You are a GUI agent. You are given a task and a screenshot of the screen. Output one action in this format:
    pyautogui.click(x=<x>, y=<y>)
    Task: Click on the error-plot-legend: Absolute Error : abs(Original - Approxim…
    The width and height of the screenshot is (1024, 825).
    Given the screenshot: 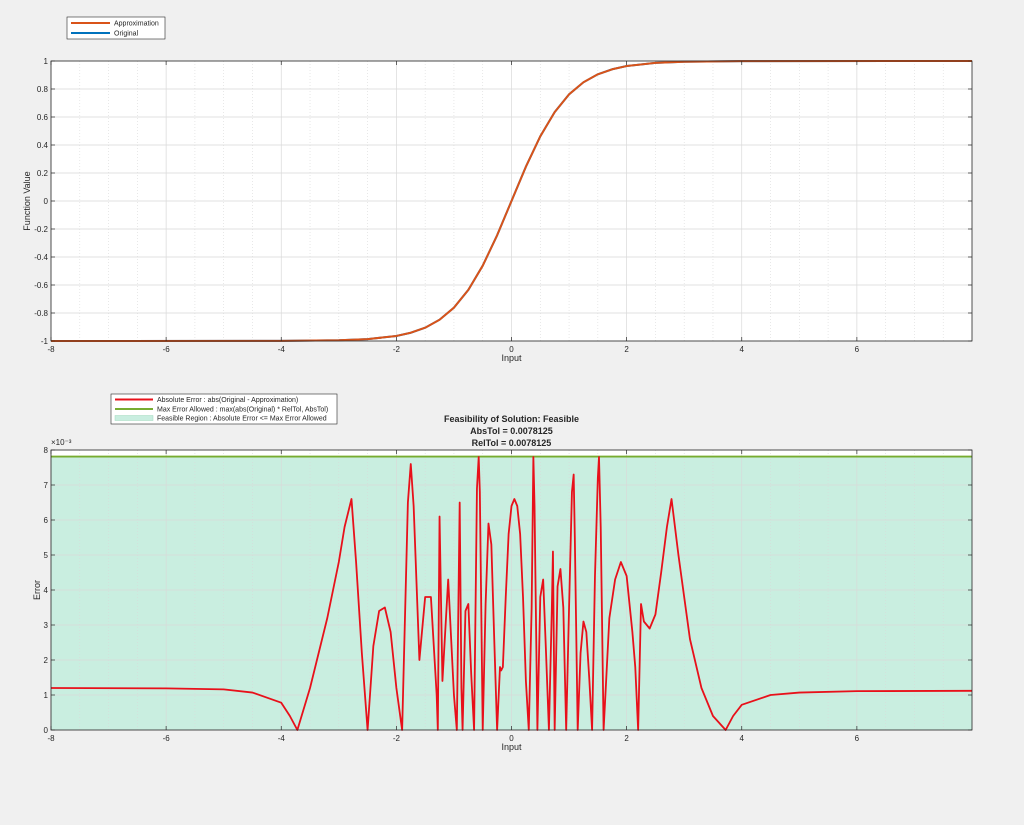 What is the action you would take?
    pyautogui.click(x=224, y=409)
    